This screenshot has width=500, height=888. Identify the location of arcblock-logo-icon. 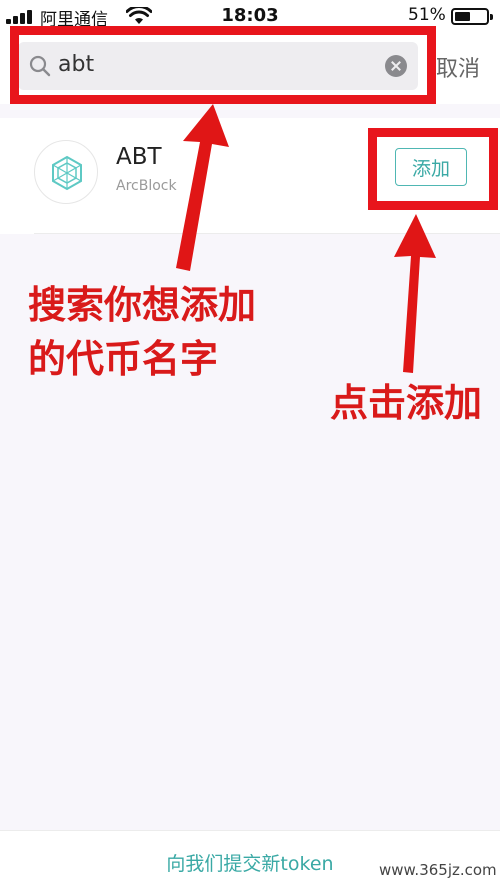
(66, 172).